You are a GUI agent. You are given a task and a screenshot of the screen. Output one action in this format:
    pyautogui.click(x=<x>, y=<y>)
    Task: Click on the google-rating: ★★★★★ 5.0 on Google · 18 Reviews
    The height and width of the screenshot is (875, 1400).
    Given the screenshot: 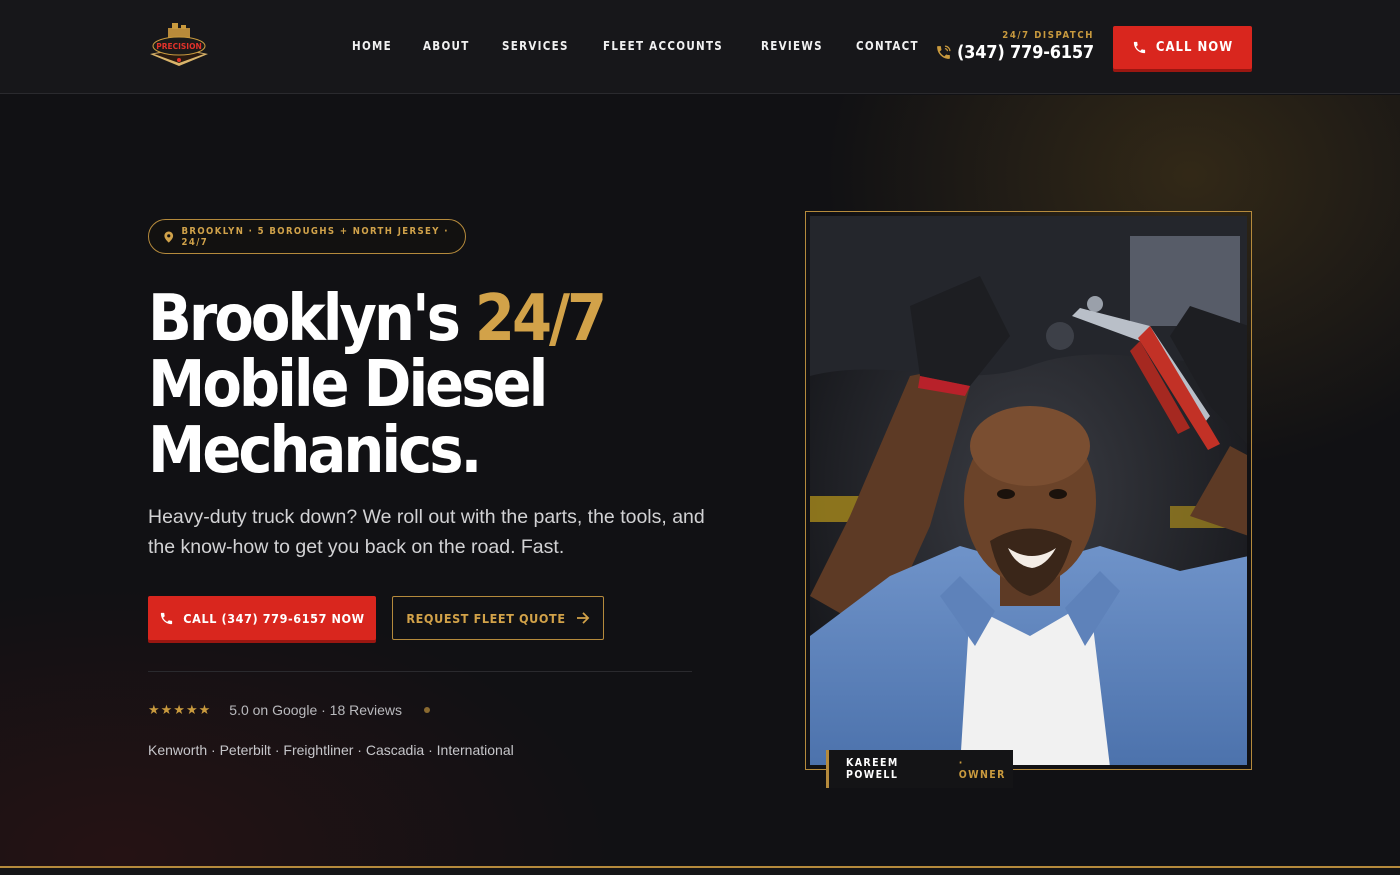 What is the action you would take?
    pyautogui.click(x=289, y=710)
    